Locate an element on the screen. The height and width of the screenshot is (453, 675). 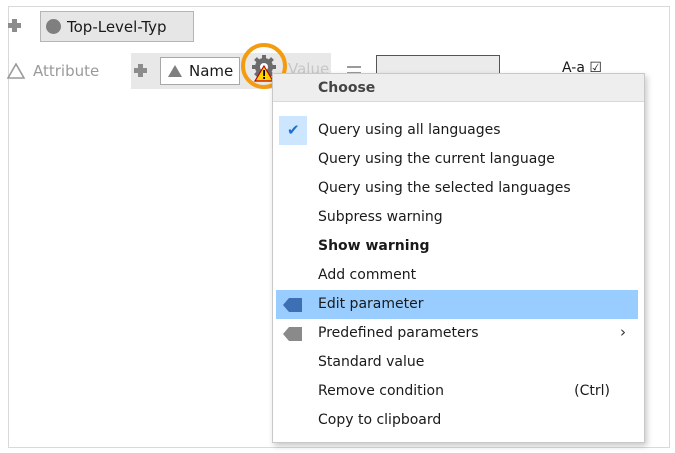
menu-item-label: Show warning is located at coordinates (374, 246).